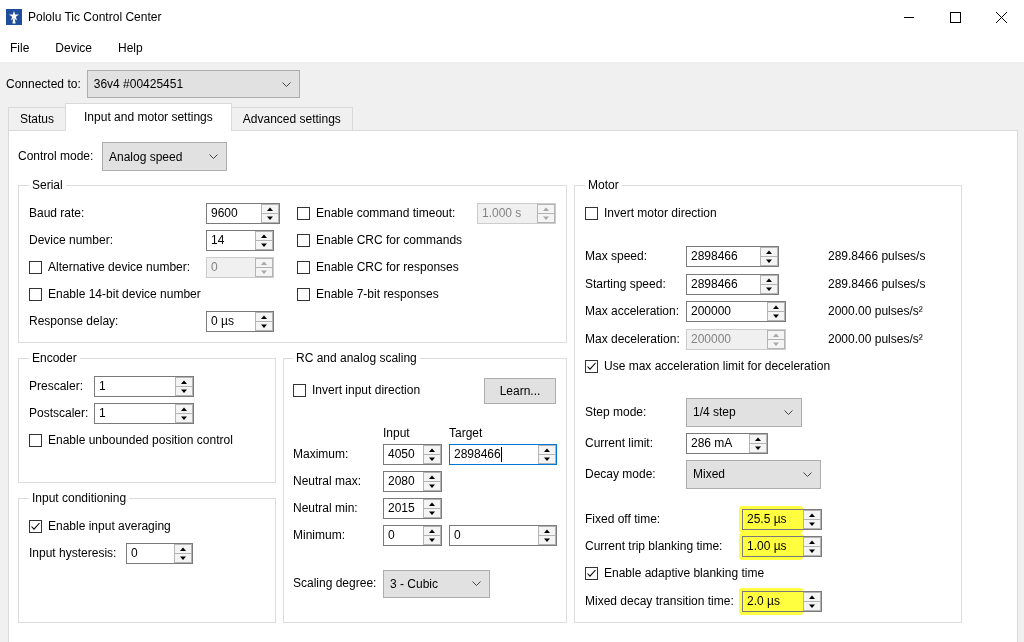 This screenshot has height=642, width=1024. I want to click on dropdown: 36v4 #00425451, so click(193, 84).